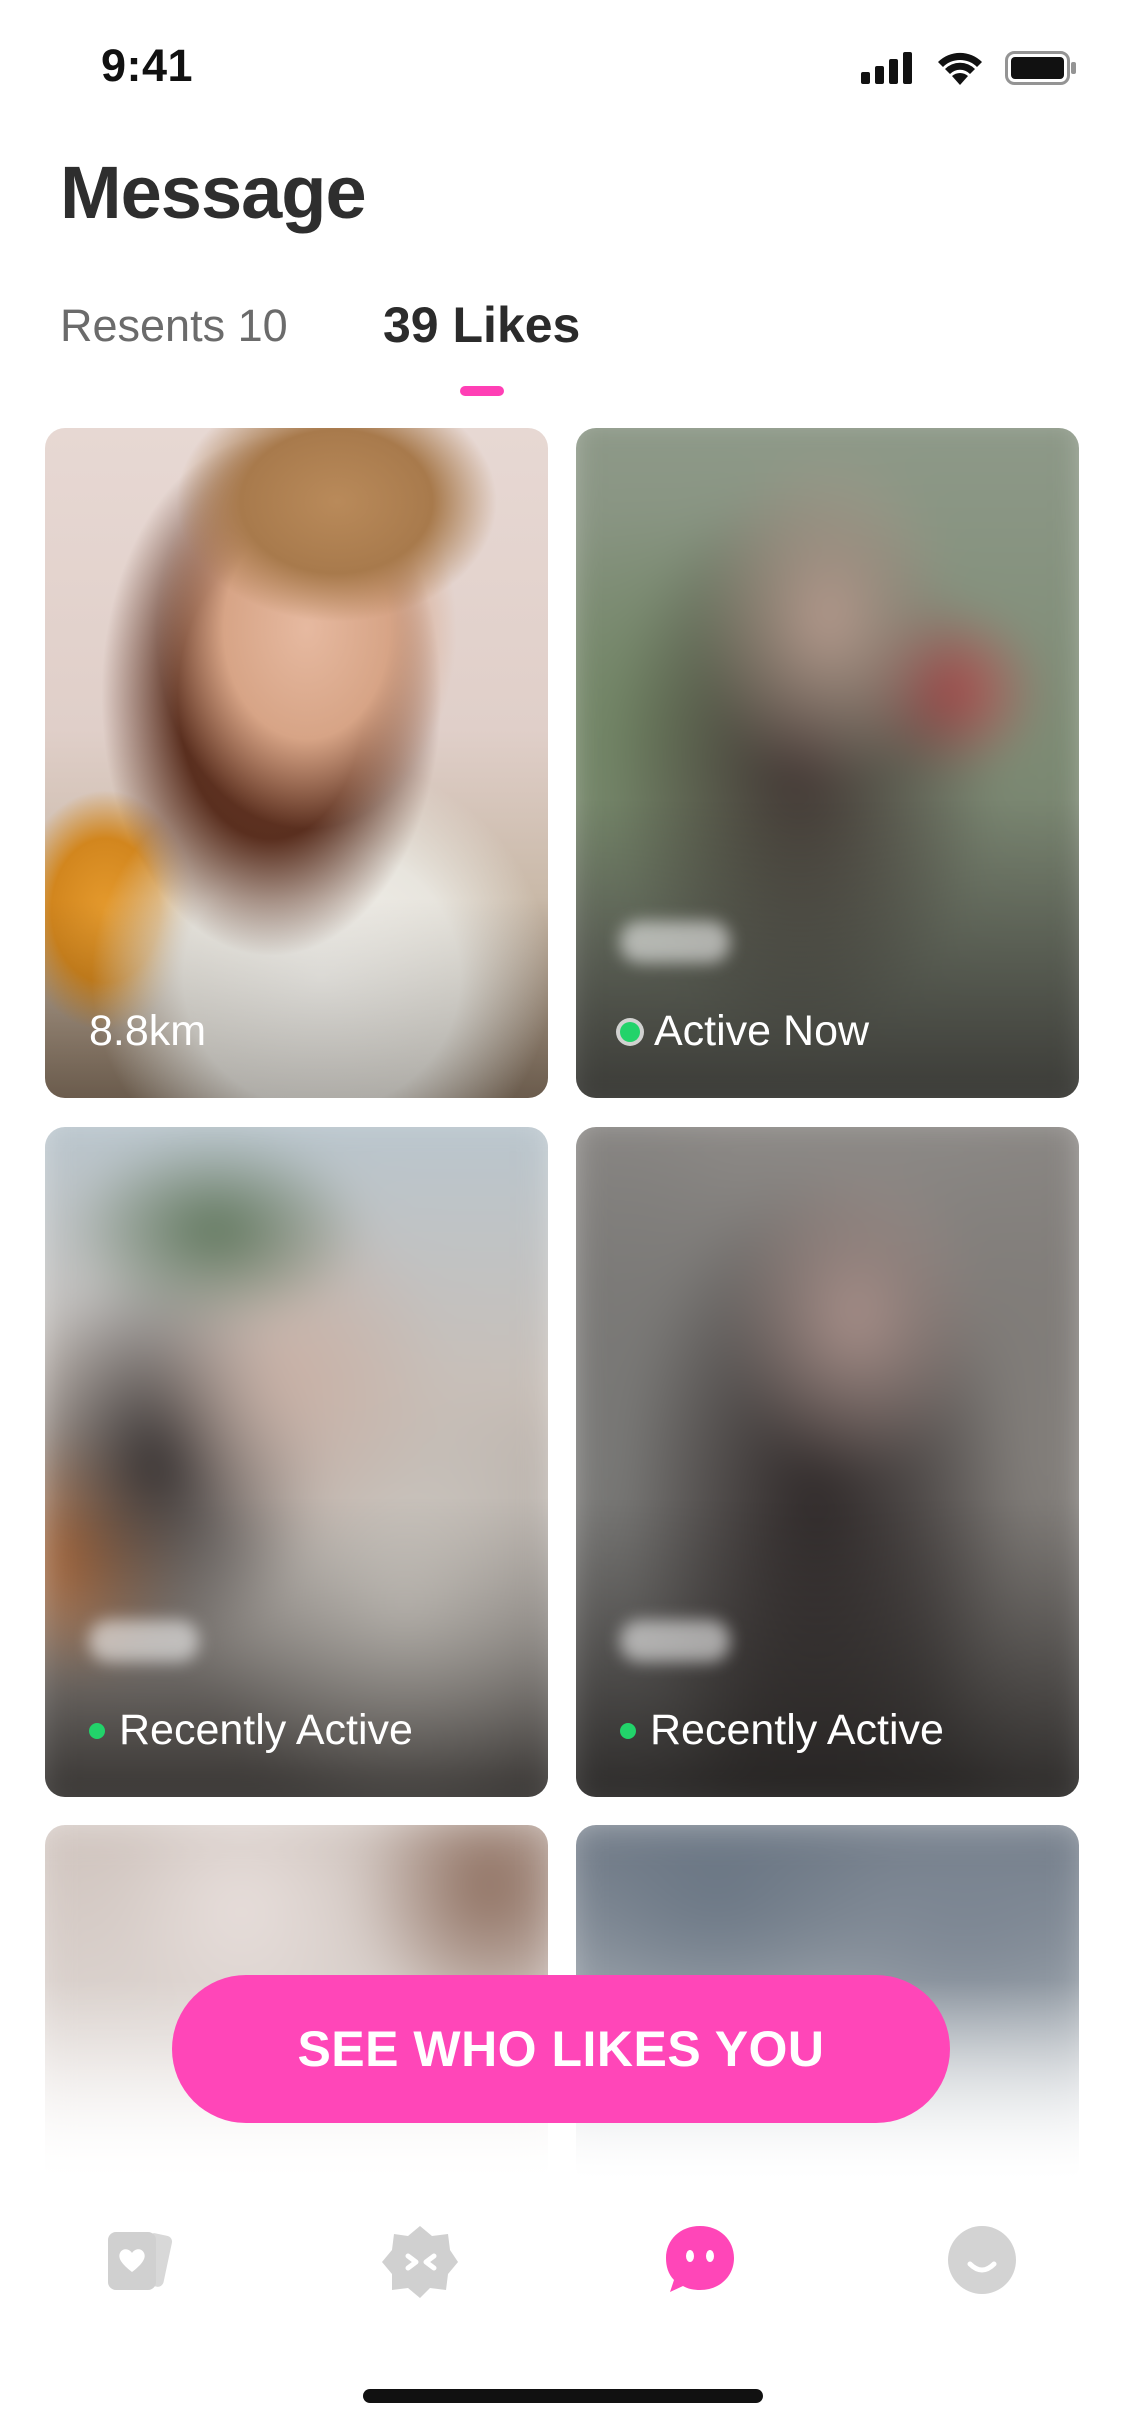 Image resolution: width=1125 pixels, height=2436 pixels. What do you see at coordinates (561, 2049) in the screenshot?
I see `see-who-likes-you-button: SEE WHO LIKES YOU` at bounding box center [561, 2049].